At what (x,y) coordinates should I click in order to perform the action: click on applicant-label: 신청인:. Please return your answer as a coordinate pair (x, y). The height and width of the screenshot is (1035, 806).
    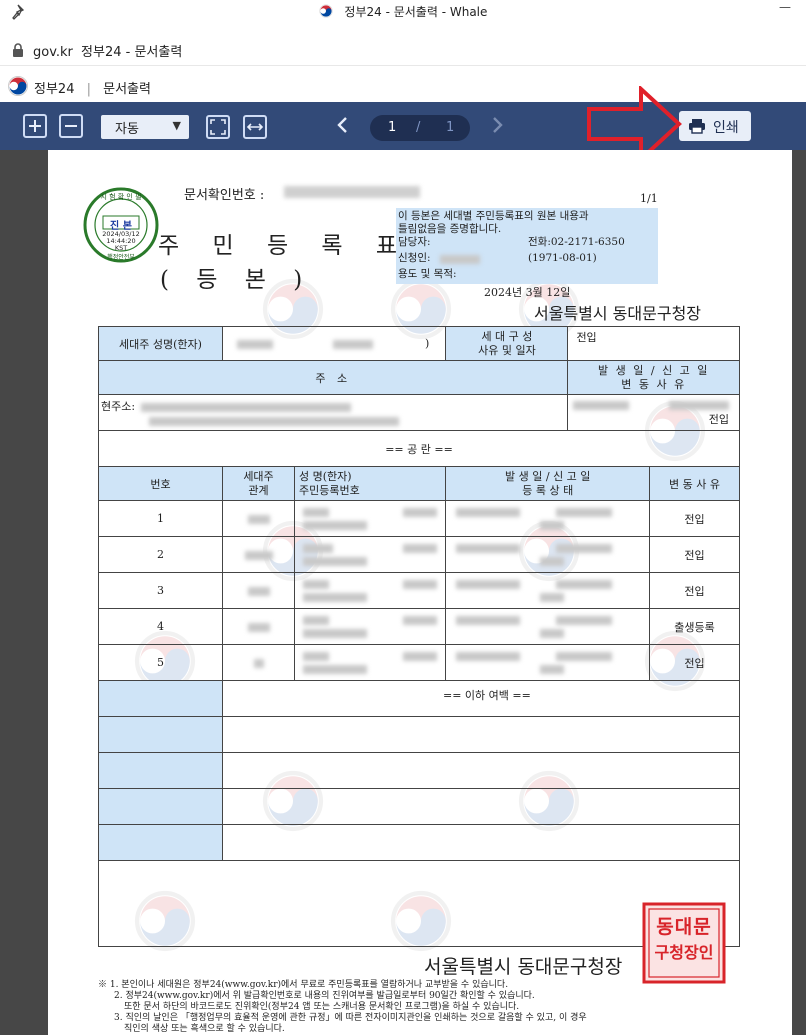
    Looking at the image, I should click on (414, 258).